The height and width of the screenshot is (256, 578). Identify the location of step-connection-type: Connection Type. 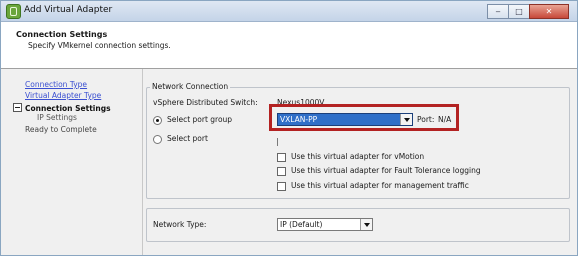
(56, 84).